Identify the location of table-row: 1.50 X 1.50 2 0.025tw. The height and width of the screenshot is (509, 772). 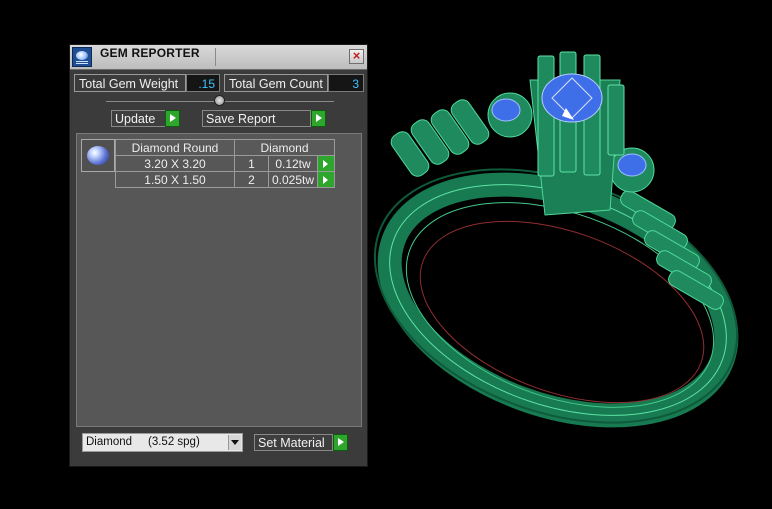
(225, 179).